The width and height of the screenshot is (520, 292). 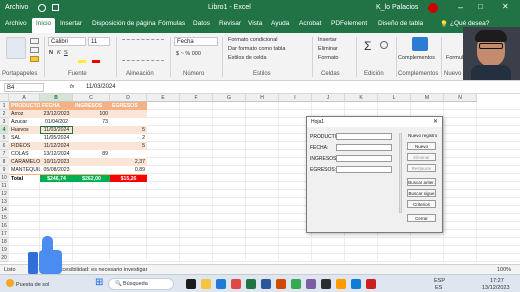 What do you see at coordinates (281, 284) in the screenshot?
I see `powerpoint-icon` at bounding box center [281, 284].